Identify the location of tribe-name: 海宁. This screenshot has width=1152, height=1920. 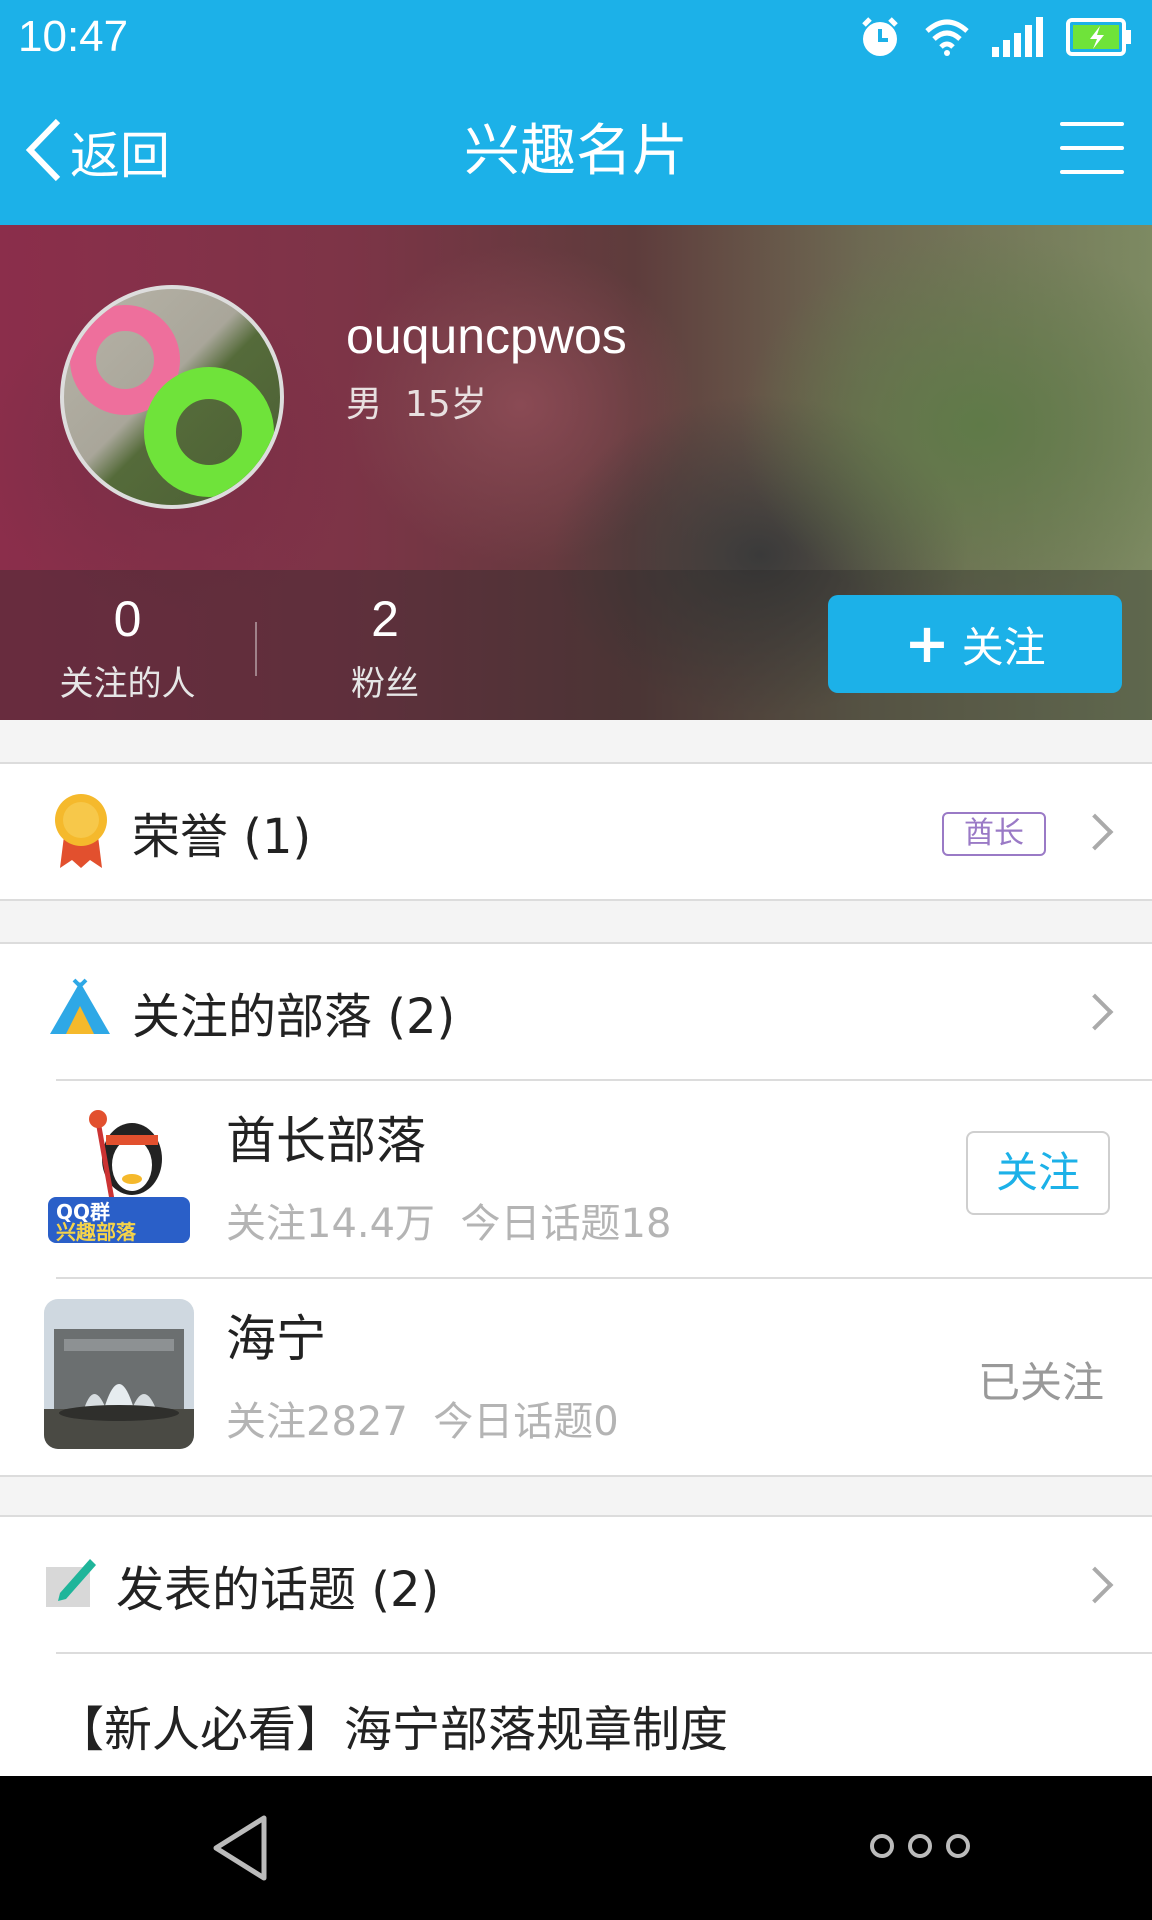
(276, 1339).